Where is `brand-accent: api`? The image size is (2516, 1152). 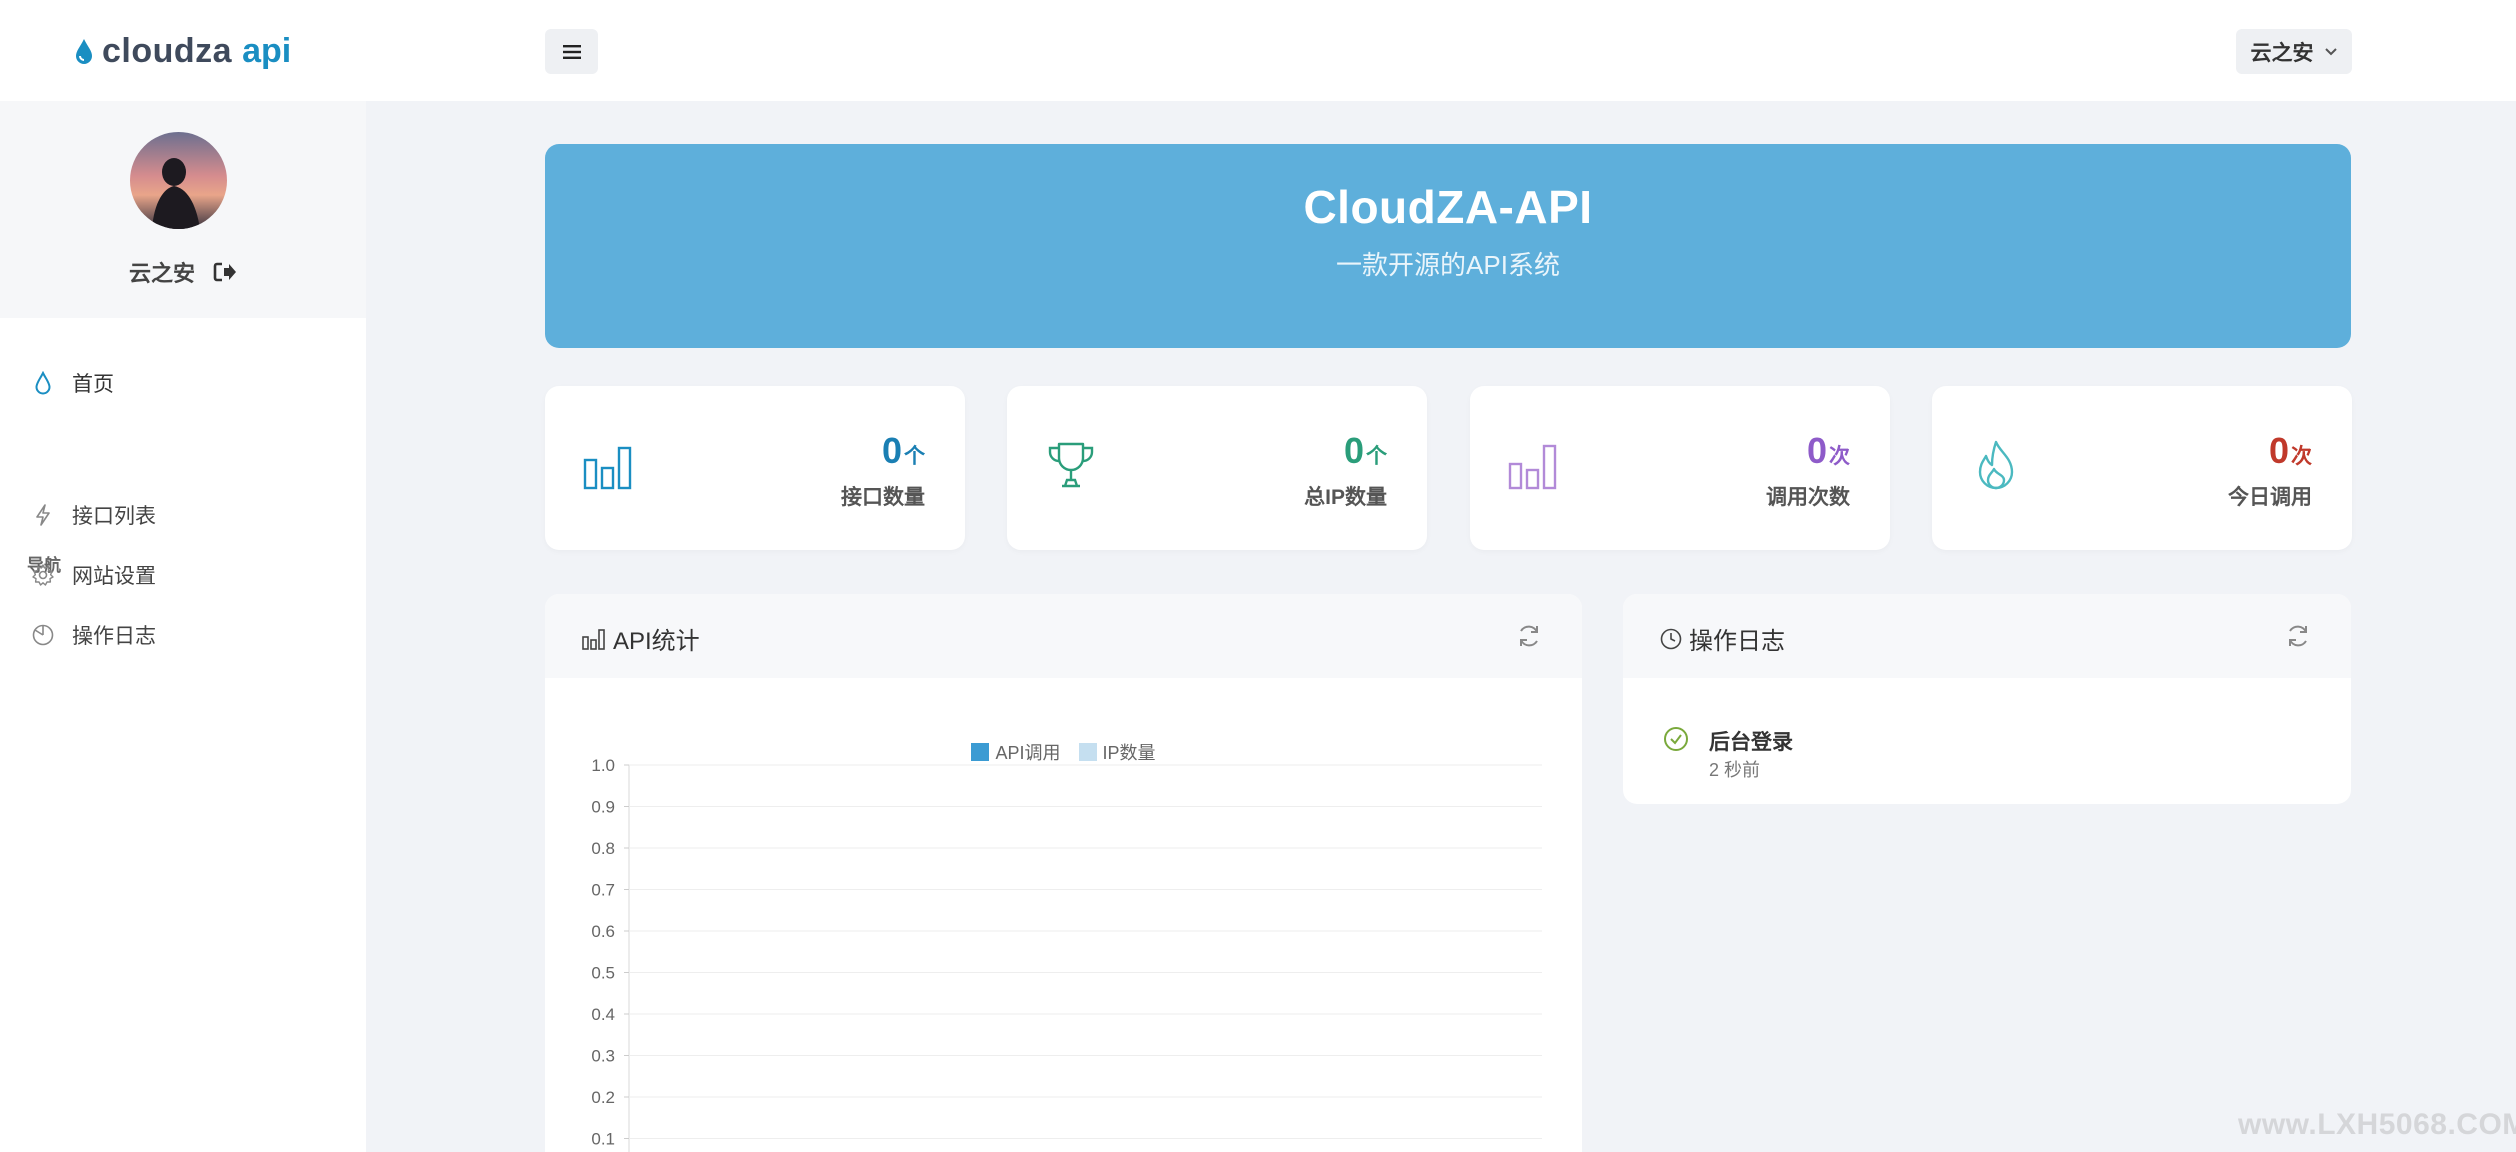
brand-accent: api is located at coordinates (267, 50).